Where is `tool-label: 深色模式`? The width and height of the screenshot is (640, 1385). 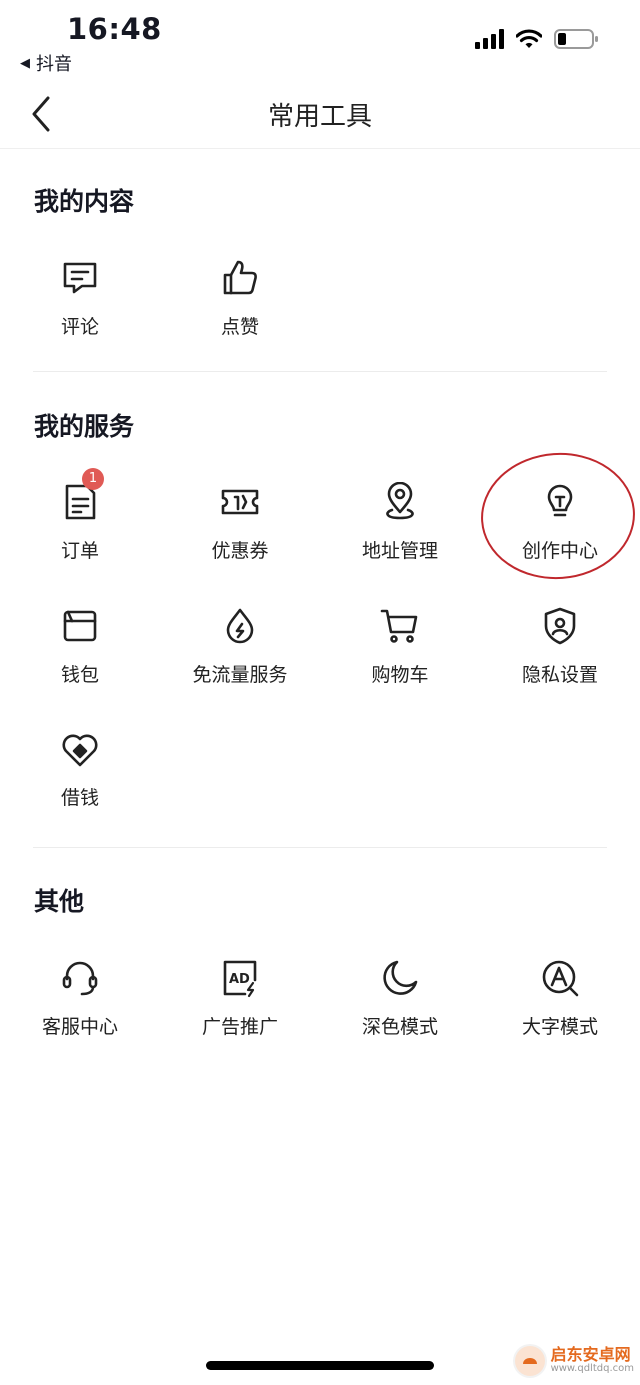 tool-label: 深色模式 is located at coordinates (399, 1027).